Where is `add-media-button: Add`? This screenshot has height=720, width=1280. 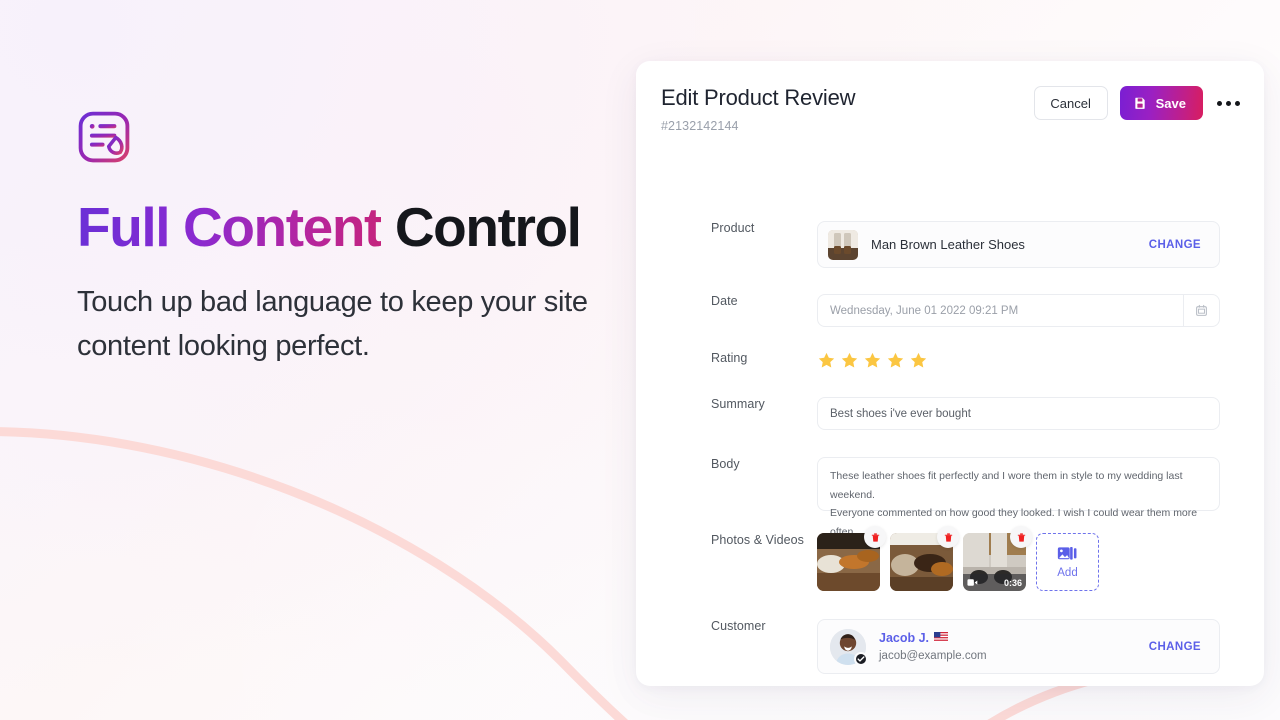
add-media-button: Add is located at coordinates (1067, 562).